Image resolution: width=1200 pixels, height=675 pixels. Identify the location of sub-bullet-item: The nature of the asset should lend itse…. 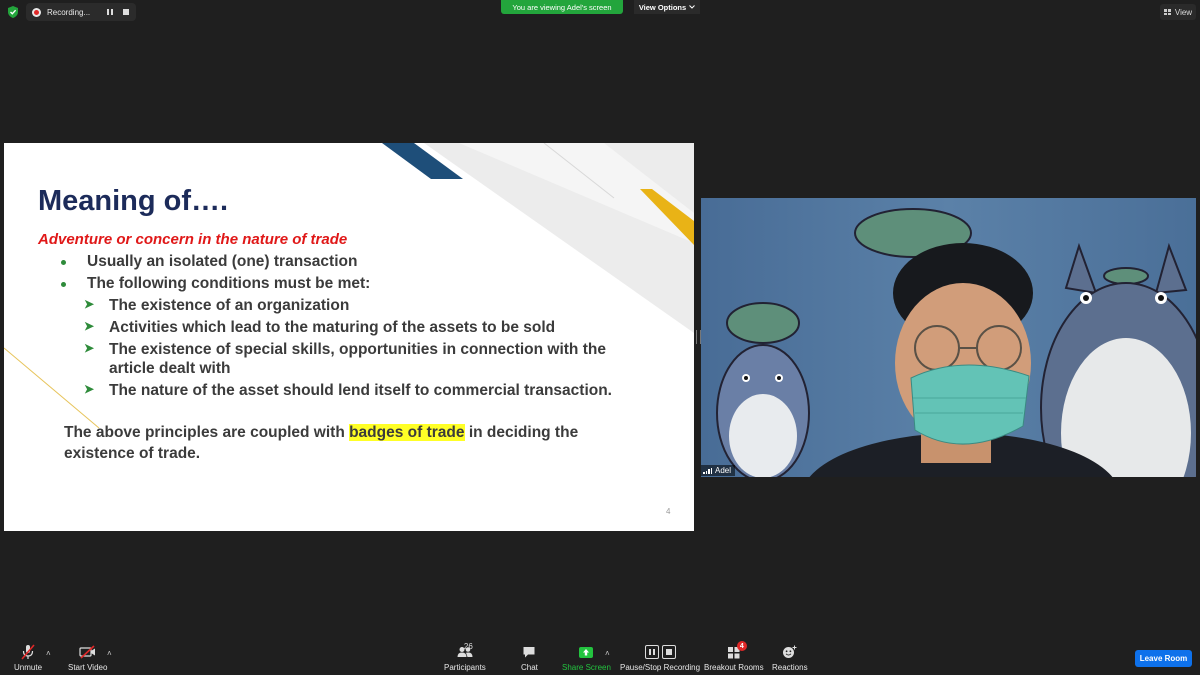
(360, 390).